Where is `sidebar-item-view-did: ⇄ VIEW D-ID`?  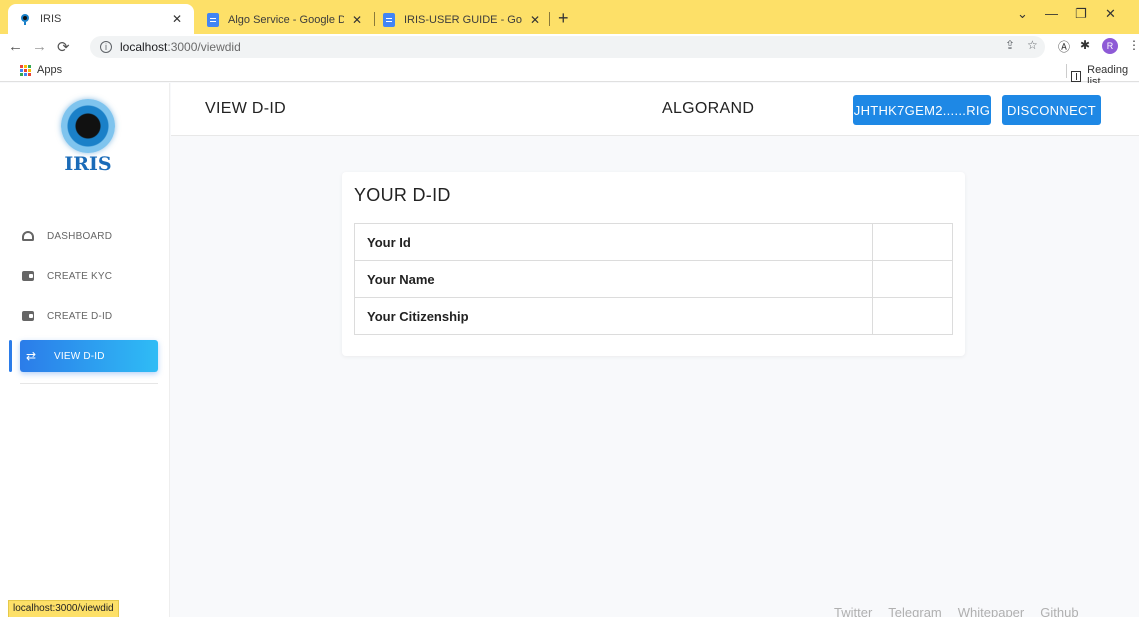 sidebar-item-view-did: ⇄ VIEW D-ID is located at coordinates (89, 356).